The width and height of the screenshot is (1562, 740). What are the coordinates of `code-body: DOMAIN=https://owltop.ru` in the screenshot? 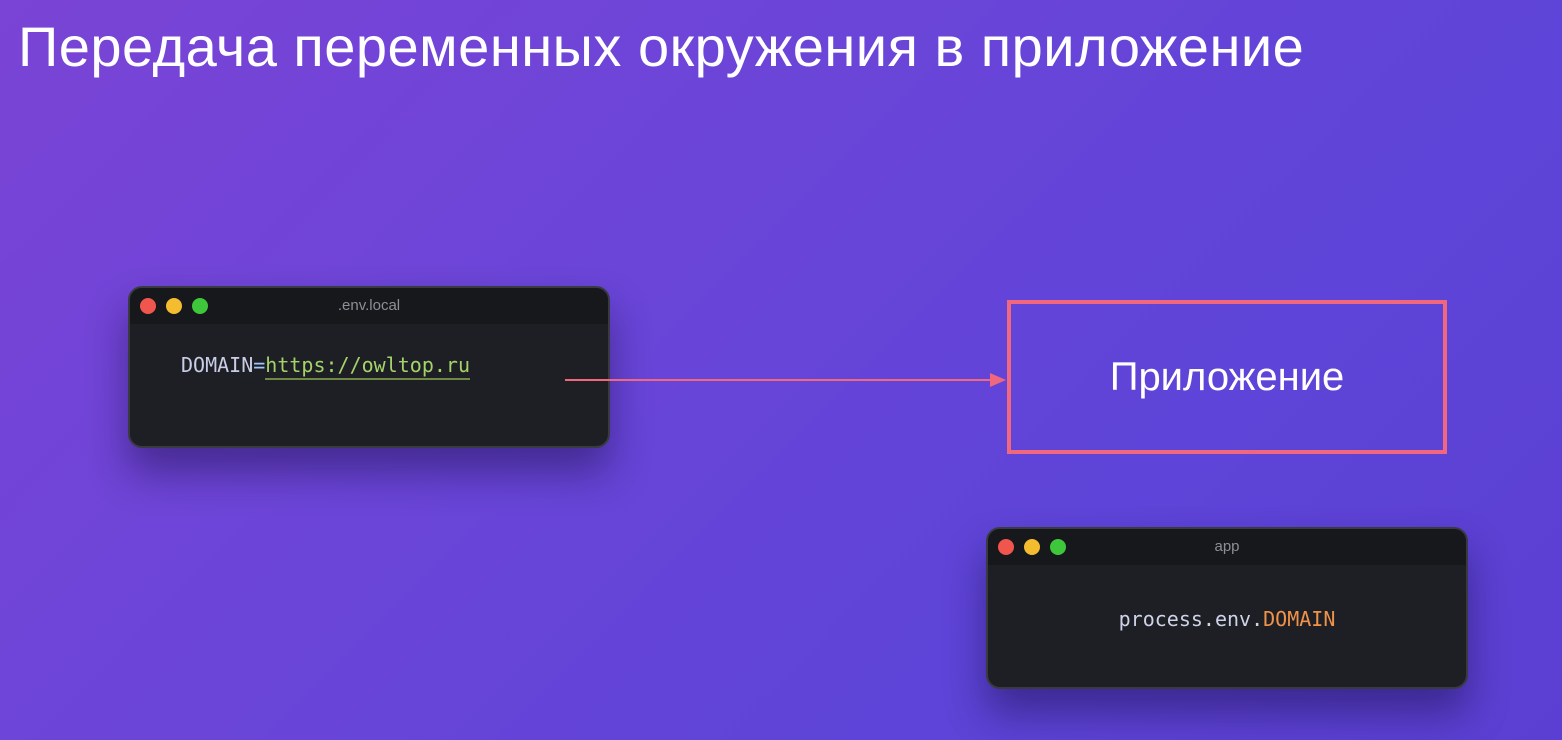 It's located at (369, 385).